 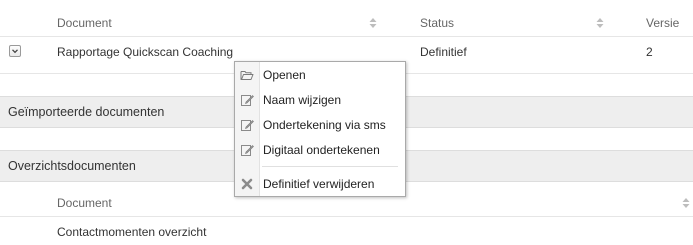 I want to click on folder-open-icon, so click(x=247, y=75).